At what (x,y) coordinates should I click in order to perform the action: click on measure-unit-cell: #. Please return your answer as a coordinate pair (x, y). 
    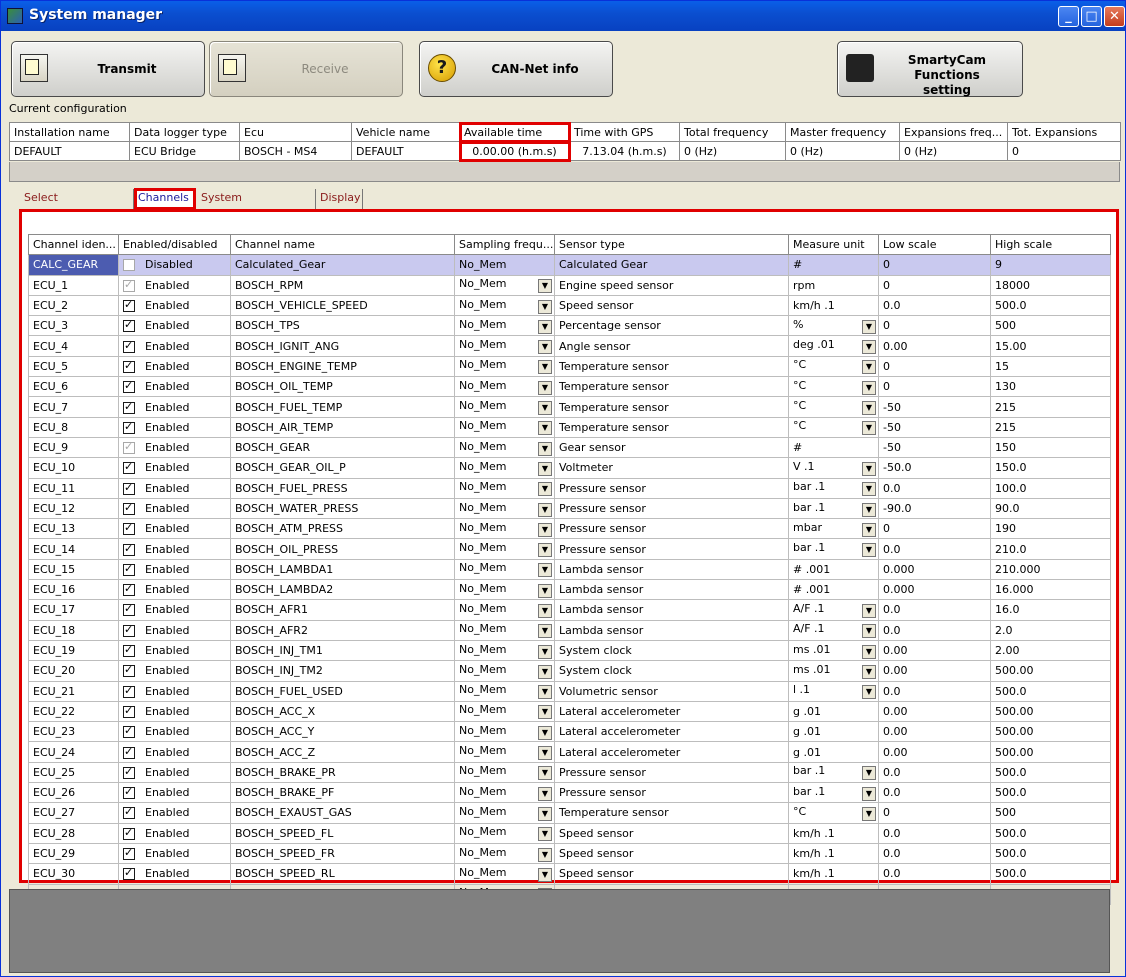
    Looking at the image, I should click on (833, 447).